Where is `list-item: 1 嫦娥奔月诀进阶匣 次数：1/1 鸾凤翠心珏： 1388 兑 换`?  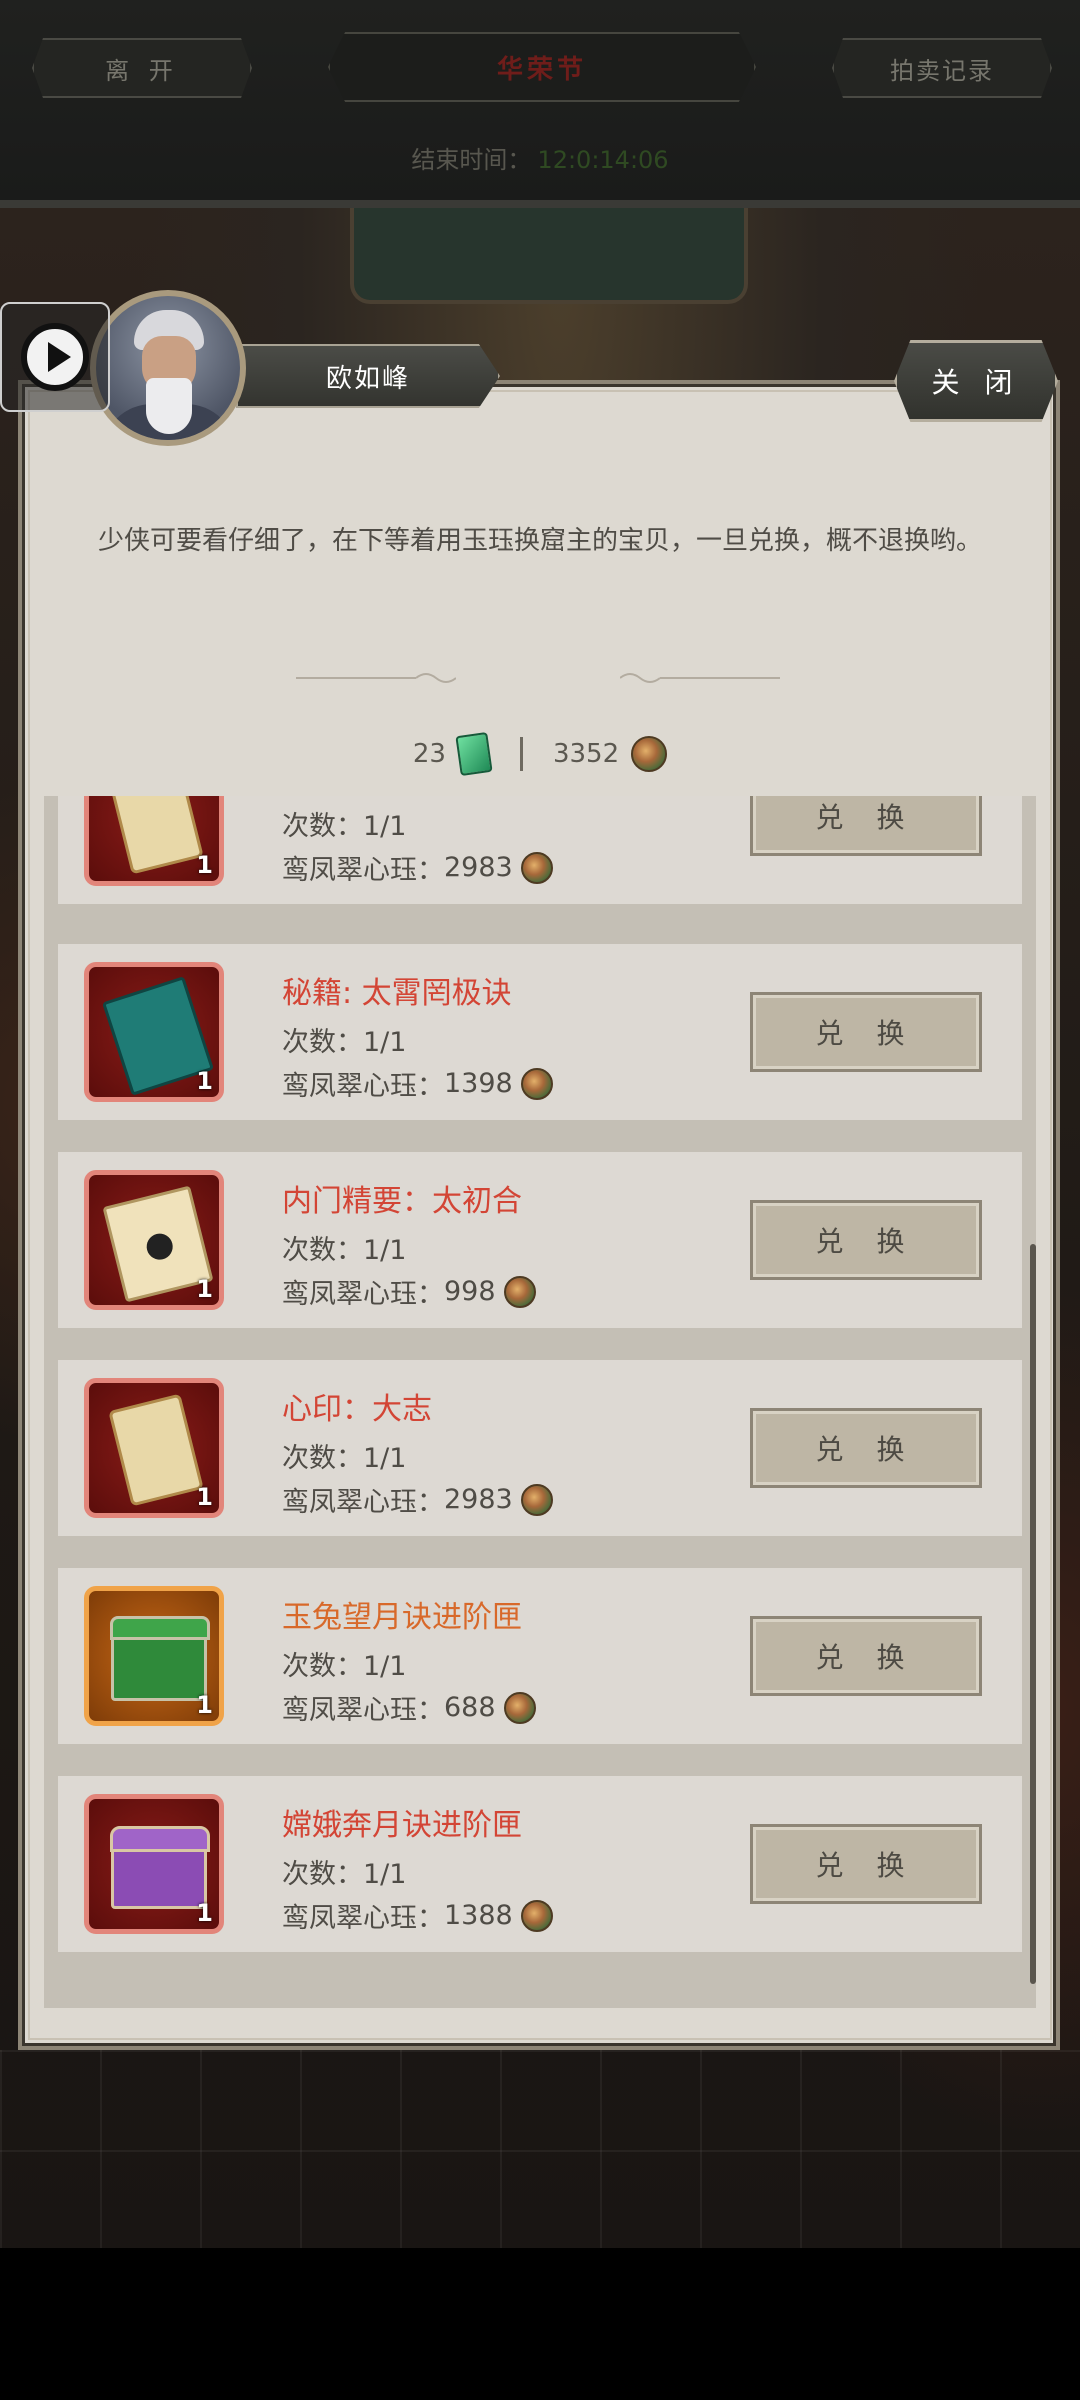
list-item: 1 嫦娥奔月诀进阶匣 次数：1/1 鸾凤翠心珏： 1388 兑 换 is located at coordinates (540, 1864).